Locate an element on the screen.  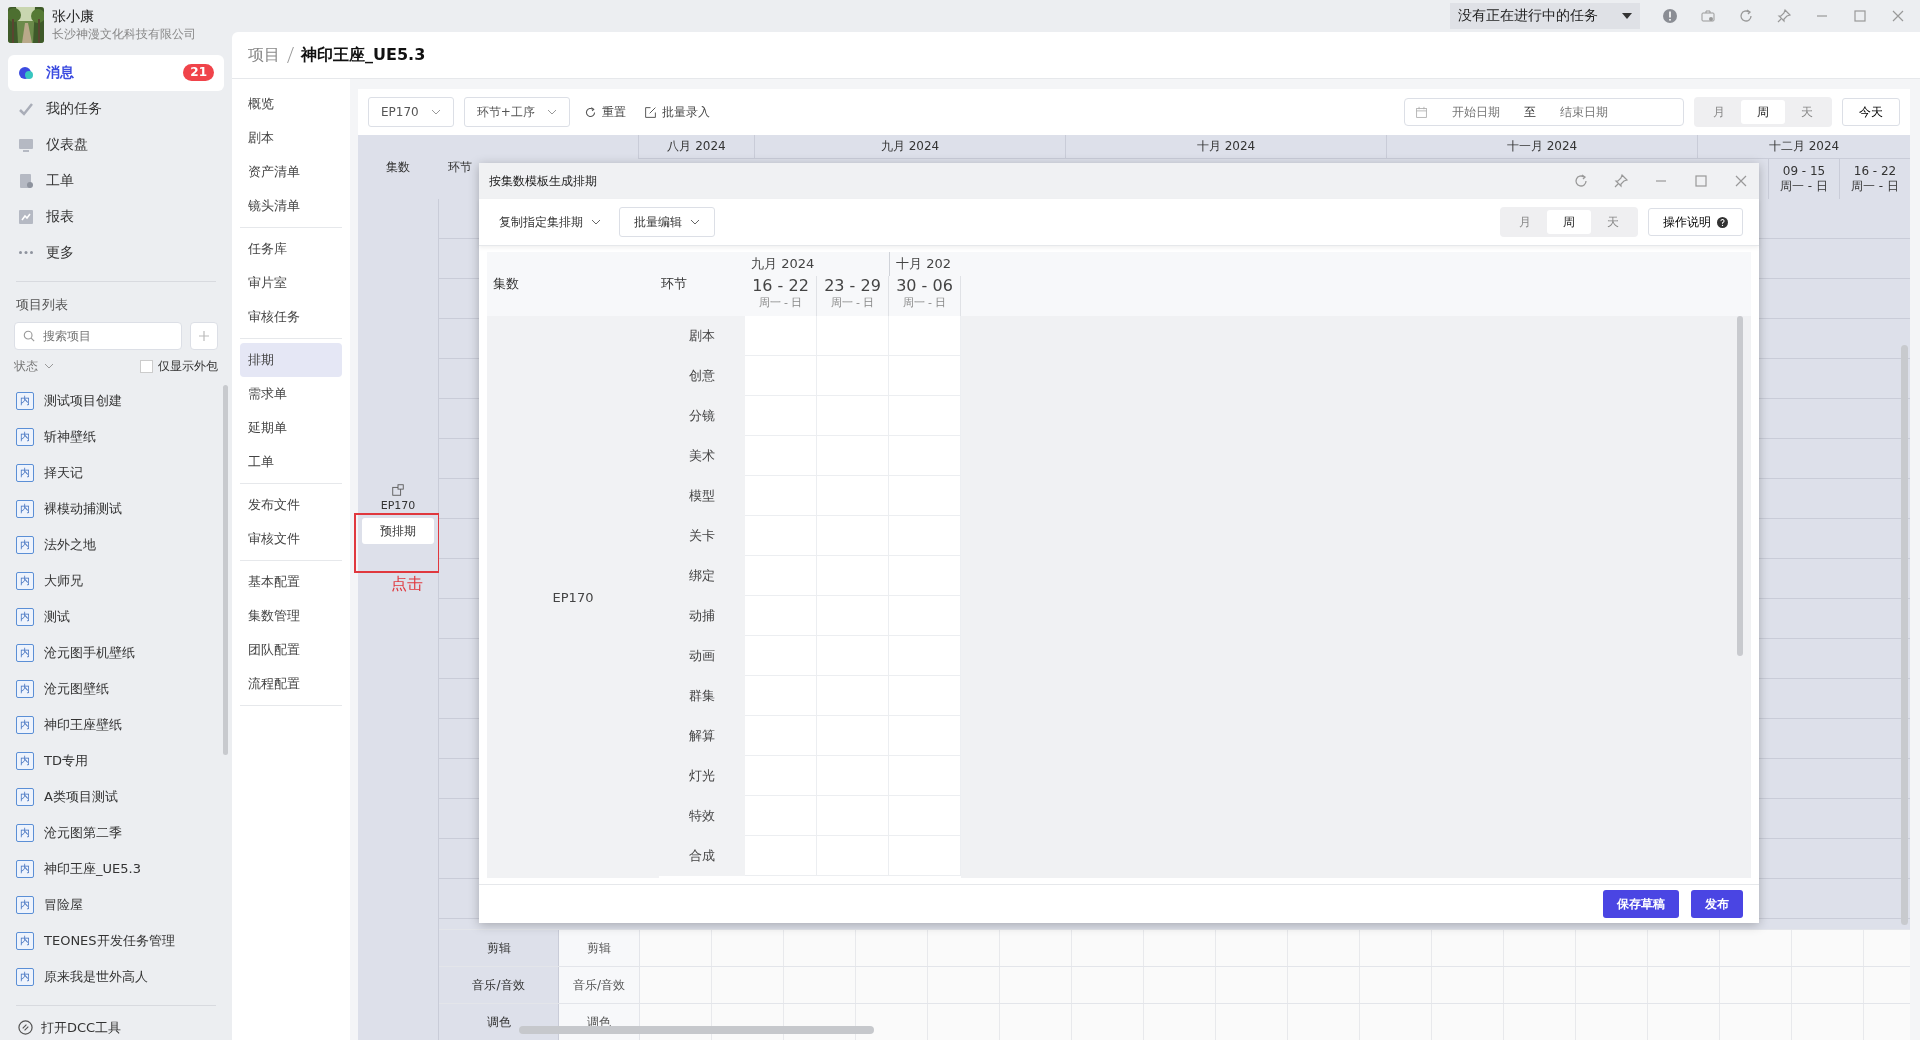
project-item: 择天记 is located at coordinates (63, 472).